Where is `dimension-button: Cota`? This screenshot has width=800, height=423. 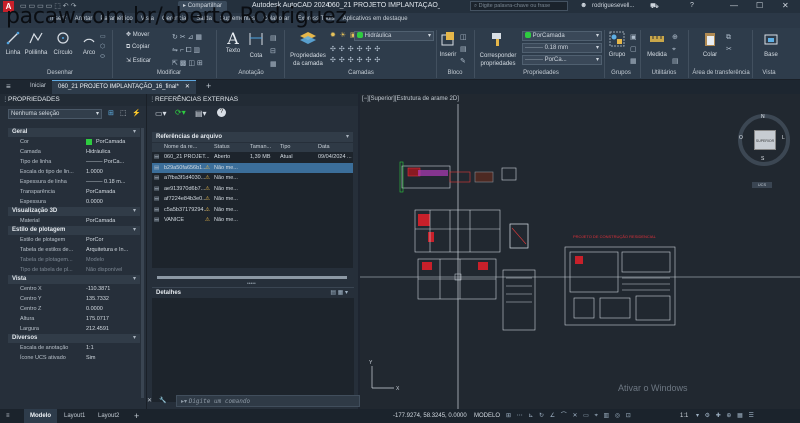 dimension-button: Cota is located at coordinates (256, 44).